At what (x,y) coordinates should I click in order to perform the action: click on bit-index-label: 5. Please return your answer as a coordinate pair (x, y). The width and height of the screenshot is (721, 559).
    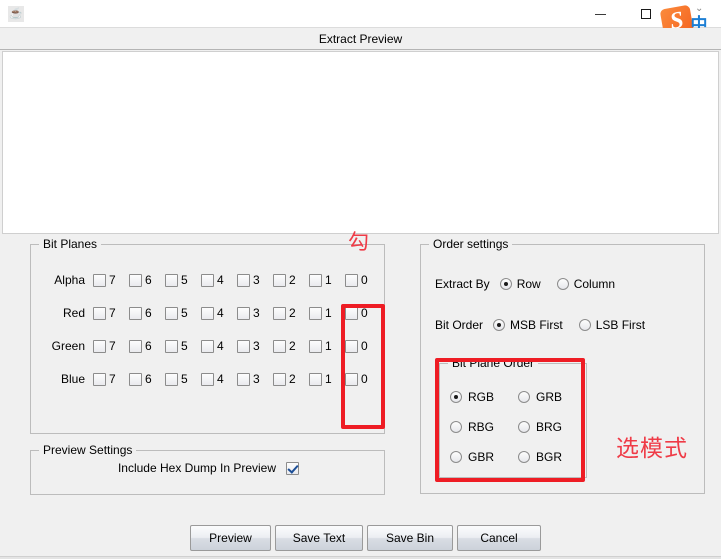
    Looking at the image, I should click on (184, 280).